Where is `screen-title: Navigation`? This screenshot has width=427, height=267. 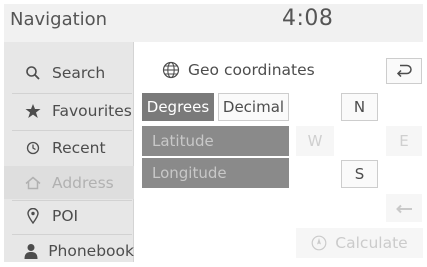
screen-title: Navigation is located at coordinates (59, 19).